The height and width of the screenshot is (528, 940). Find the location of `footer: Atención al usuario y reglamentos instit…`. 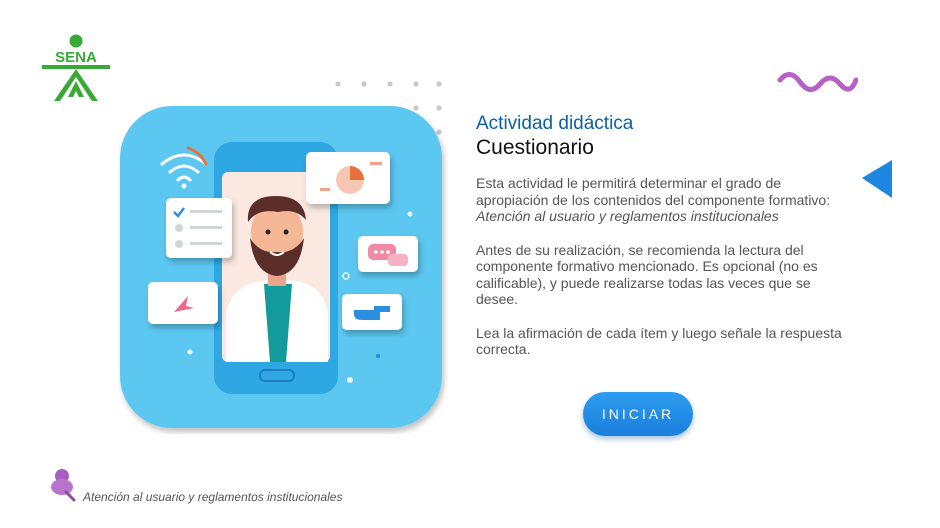

footer: Atención al usuario y reglamentos instit… is located at coordinates (248, 488).